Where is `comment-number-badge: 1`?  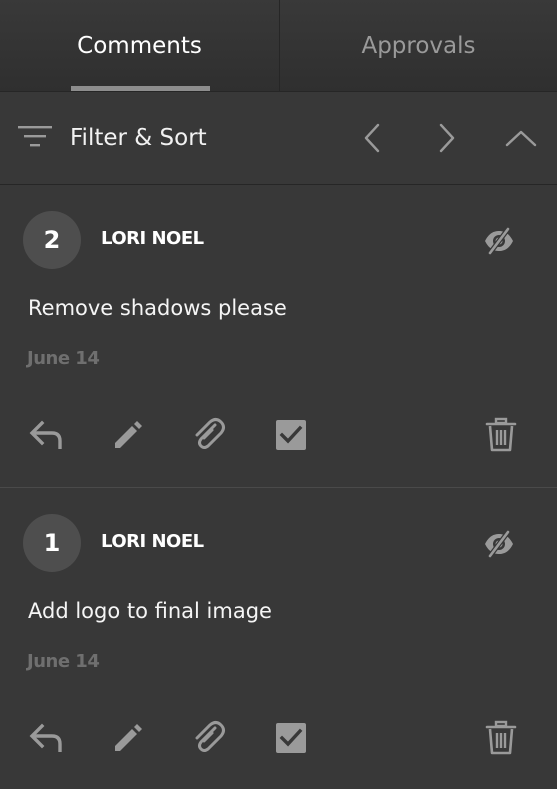 comment-number-badge: 1 is located at coordinates (52, 543).